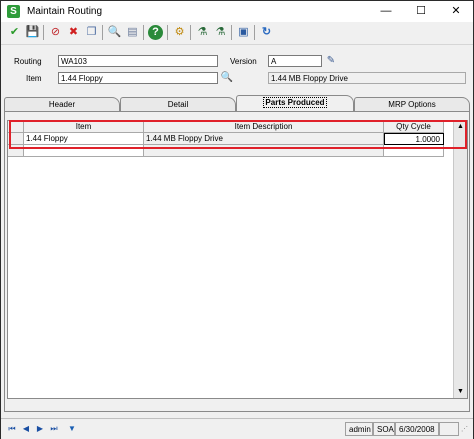 The image size is (474, 439). Describe the element at coordinates (237, 11) in the screenshot. I see `title-bar: S Maintain Routing — ☐ ✕` at that location.